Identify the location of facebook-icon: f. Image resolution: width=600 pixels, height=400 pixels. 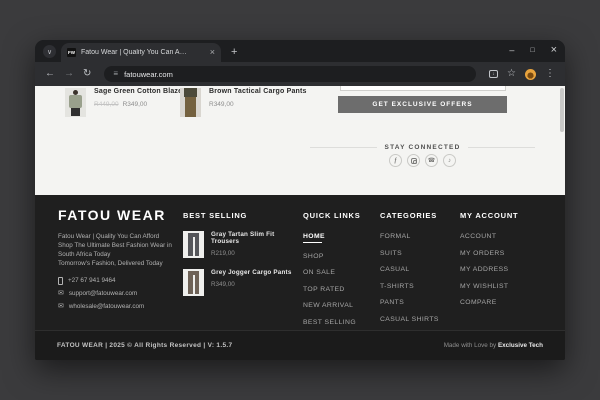
(395, 160).